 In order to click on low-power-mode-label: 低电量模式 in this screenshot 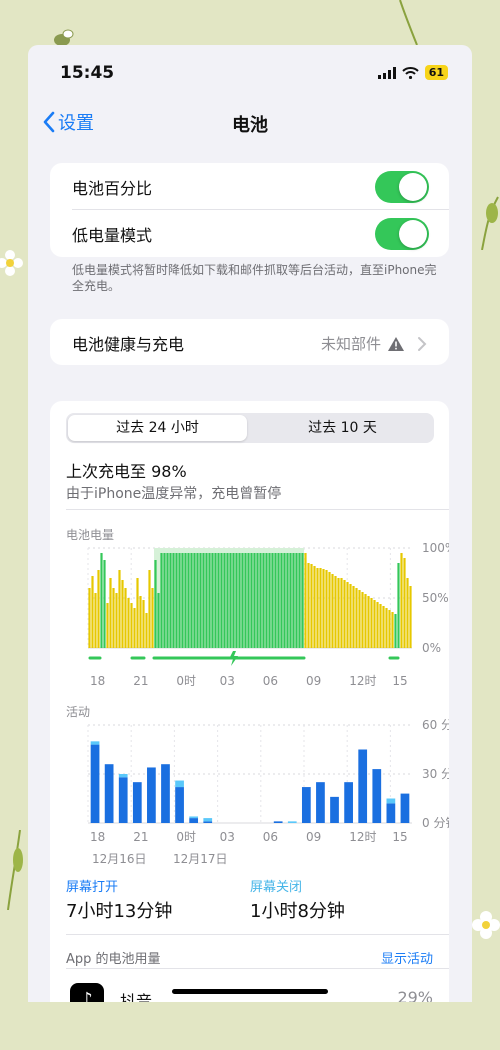, I will do `click(112, 235)`.